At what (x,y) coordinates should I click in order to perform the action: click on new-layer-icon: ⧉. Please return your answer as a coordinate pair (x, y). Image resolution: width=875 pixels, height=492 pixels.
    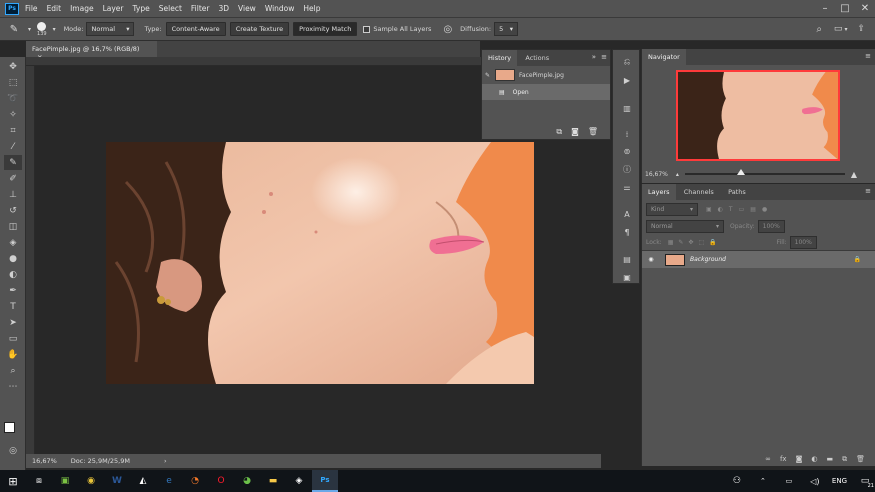
    Looking at the image, I should click on (844, 459).